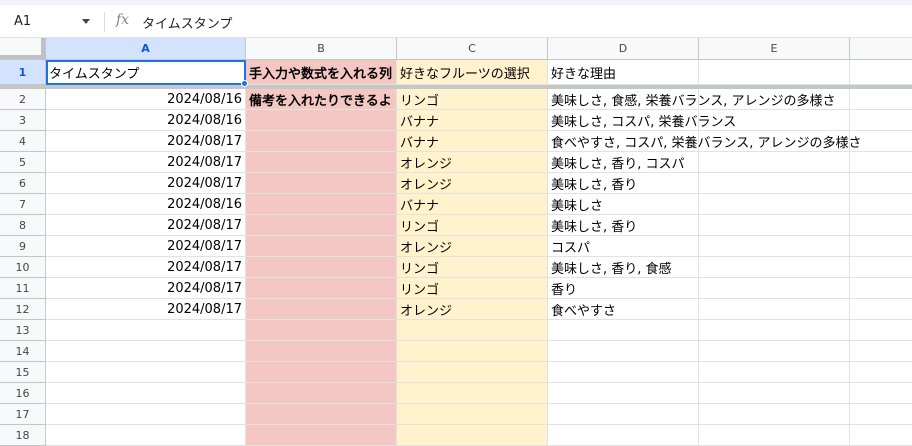  Describe the element at coordinates (774, 330) in the screenshot. I see `cell-e13` at that location.